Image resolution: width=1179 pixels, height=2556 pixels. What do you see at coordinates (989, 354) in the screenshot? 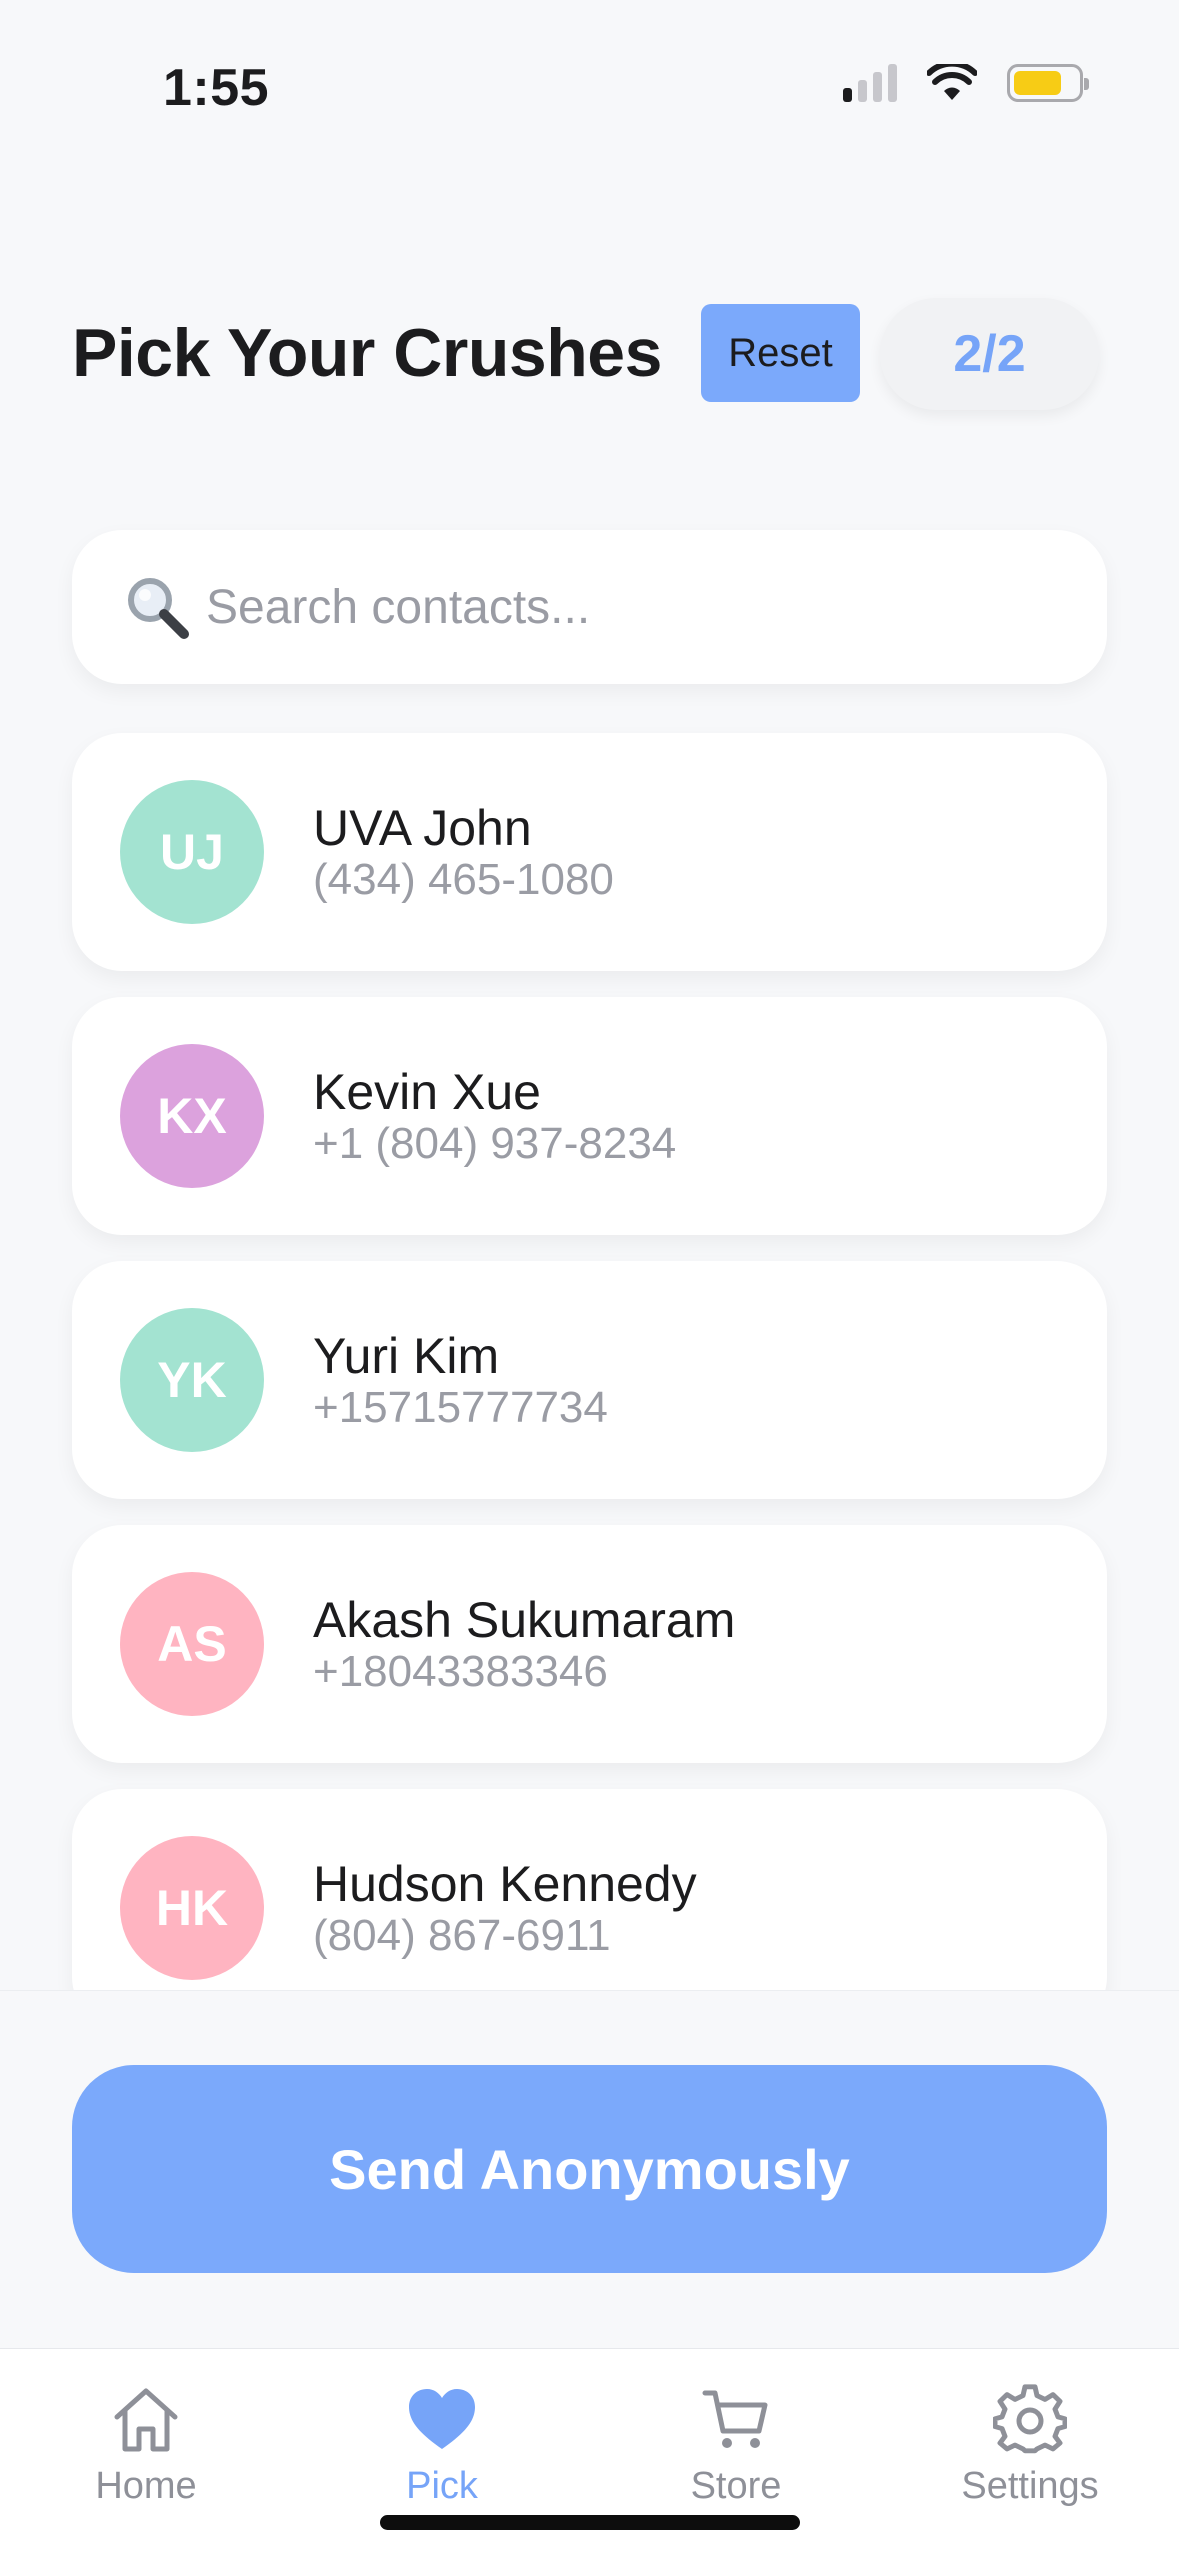
I see `selection-count-badge: 2/2` at bounding box center [989, 354].